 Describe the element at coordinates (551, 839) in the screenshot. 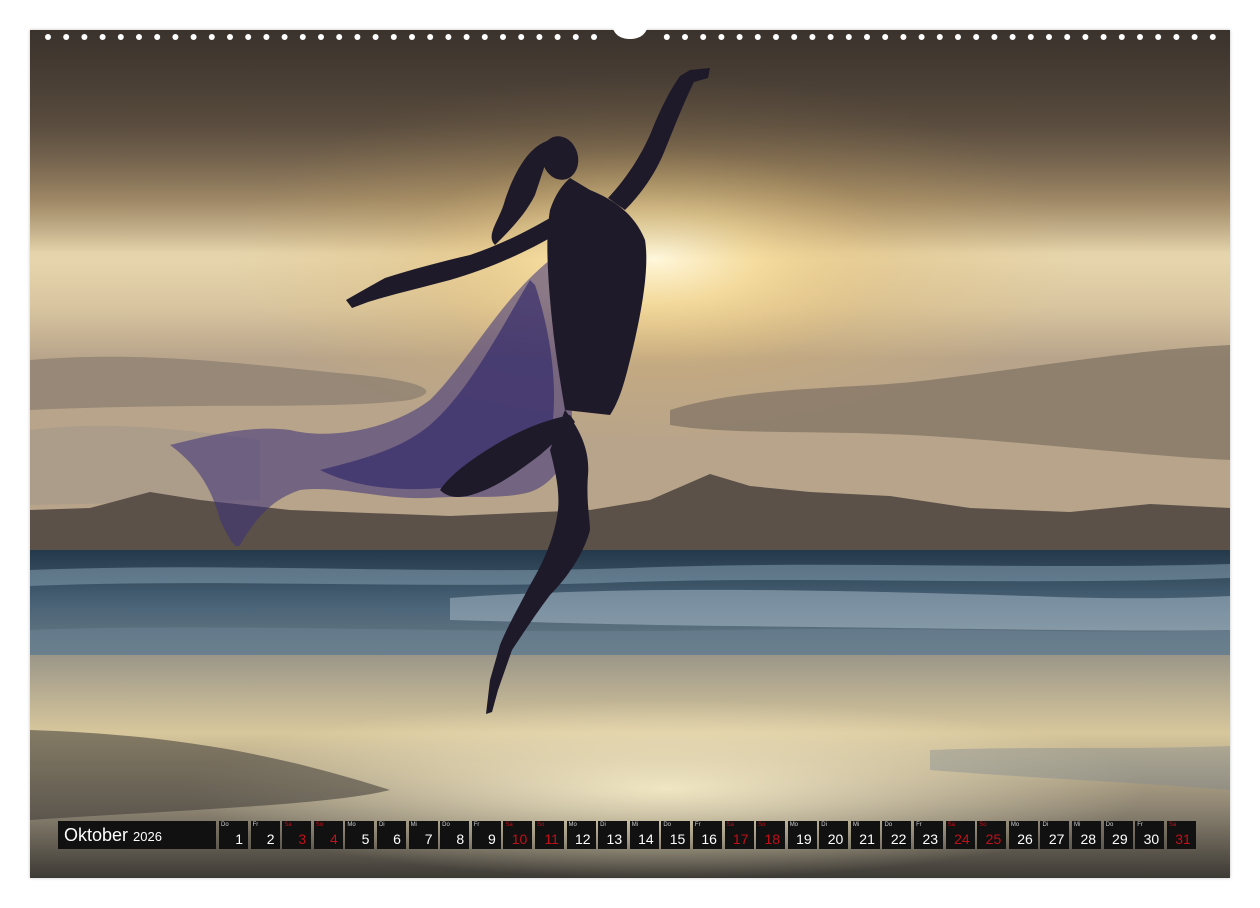

I see `day-number: 11` at that location.